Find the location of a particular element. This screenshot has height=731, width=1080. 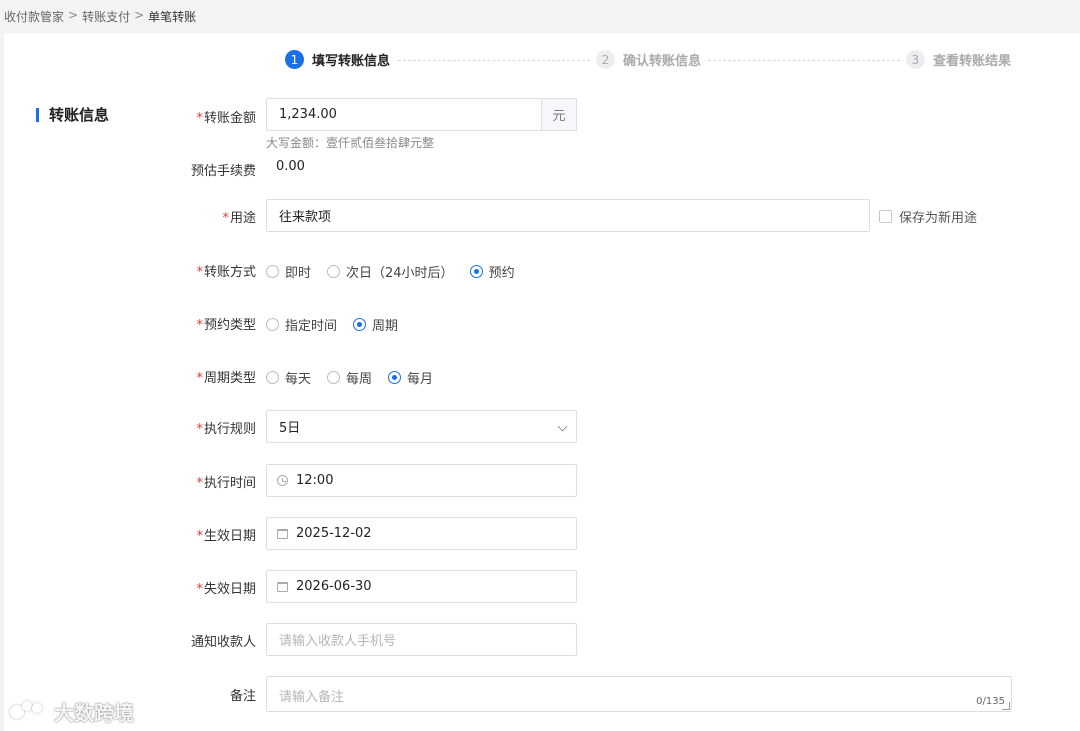

watermark-text: 大数跨境 is located at coordinates (94, 713).